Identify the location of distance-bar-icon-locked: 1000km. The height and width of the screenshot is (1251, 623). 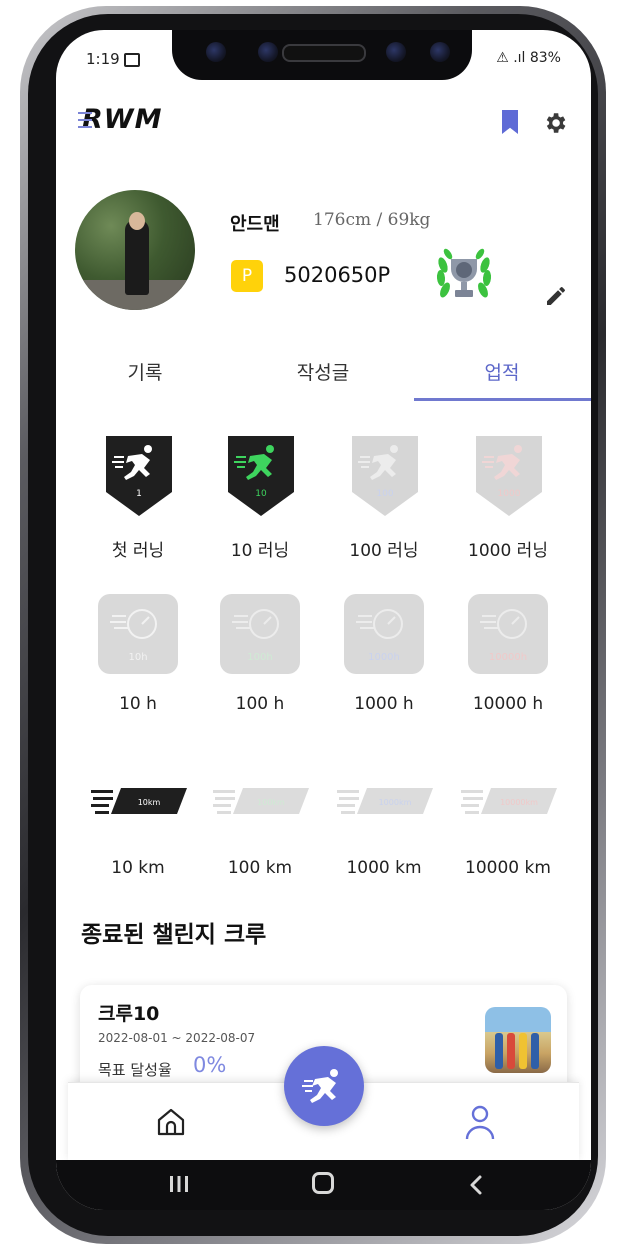
(385, 801).